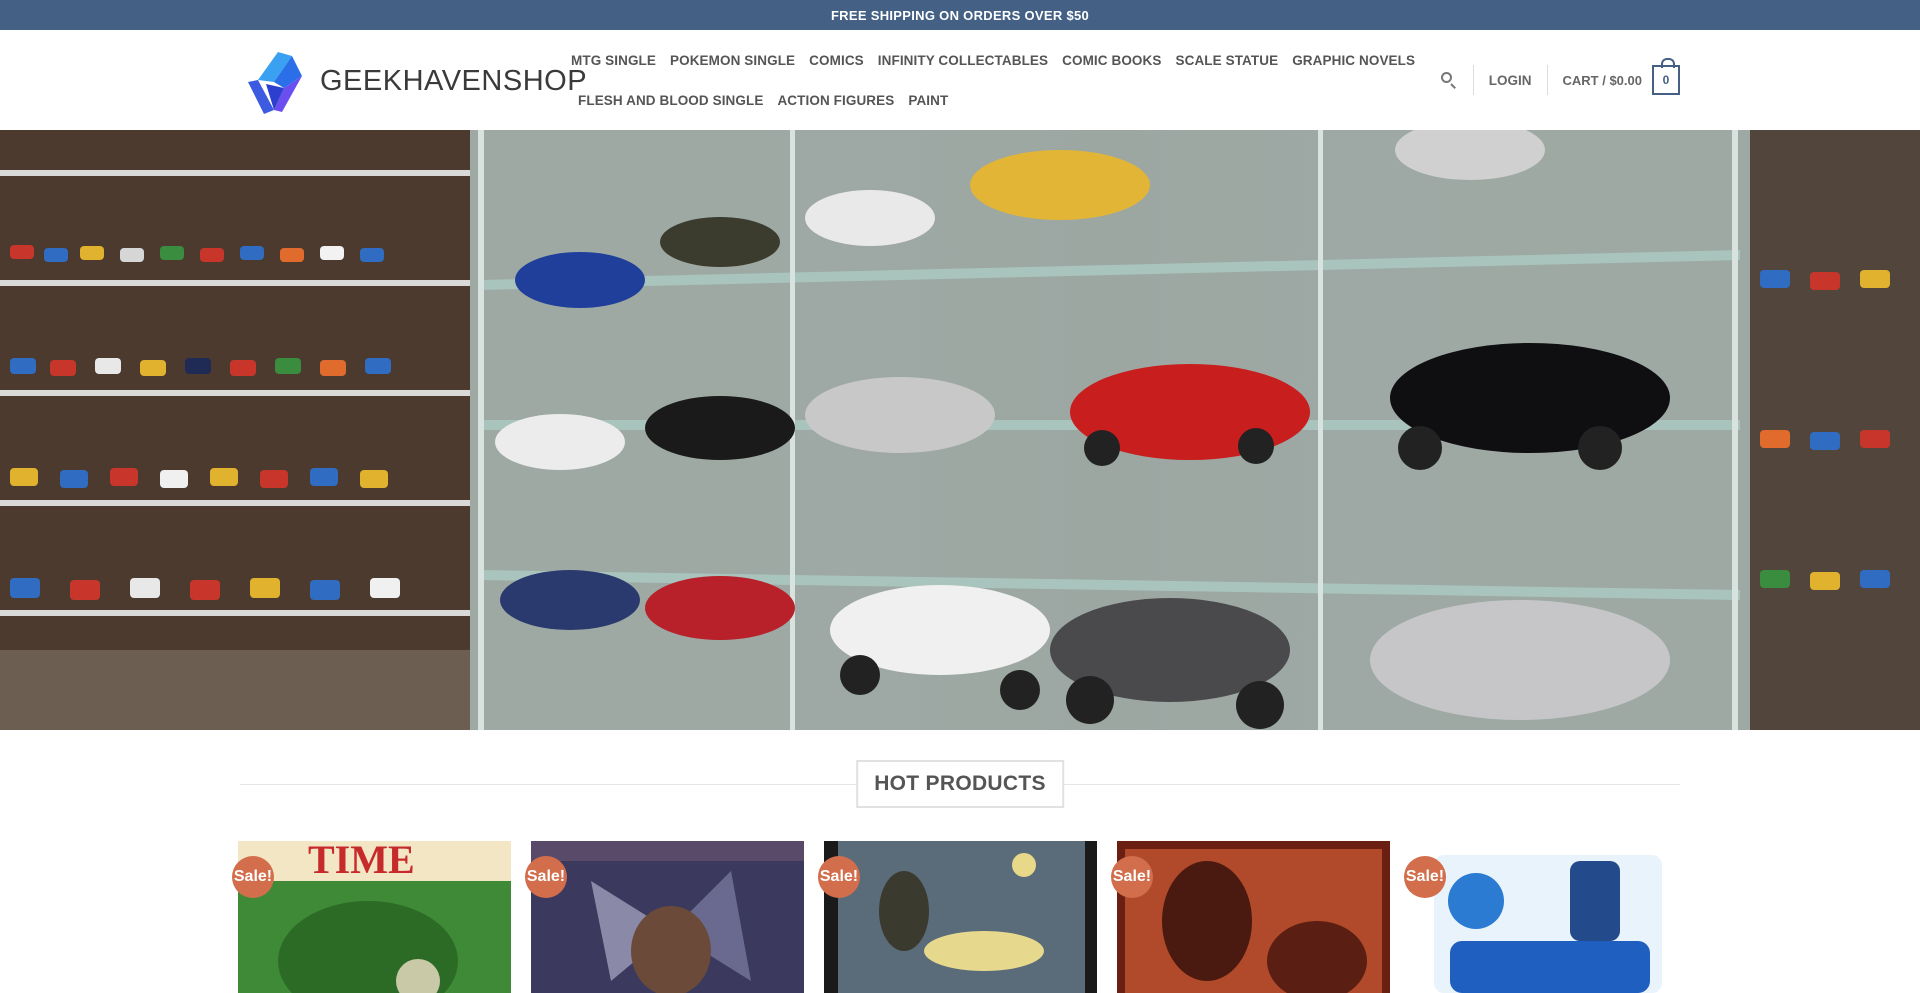 The width and height of the screenshot is (1920, 993). Describe the element at coordinates (836, 60) in the screenshot. I see `nav-comics: COMICS` at that location.